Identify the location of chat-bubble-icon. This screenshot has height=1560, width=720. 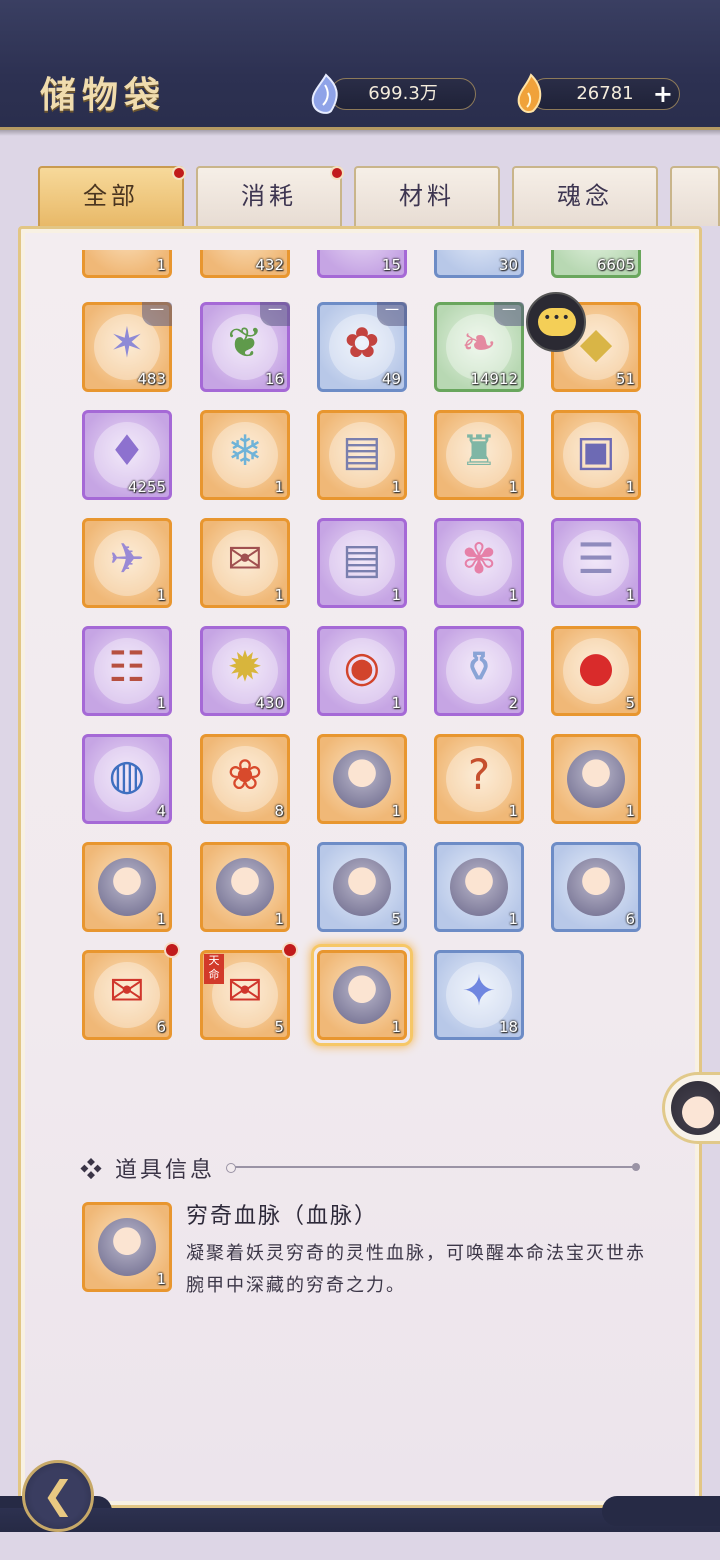
(557, 322).